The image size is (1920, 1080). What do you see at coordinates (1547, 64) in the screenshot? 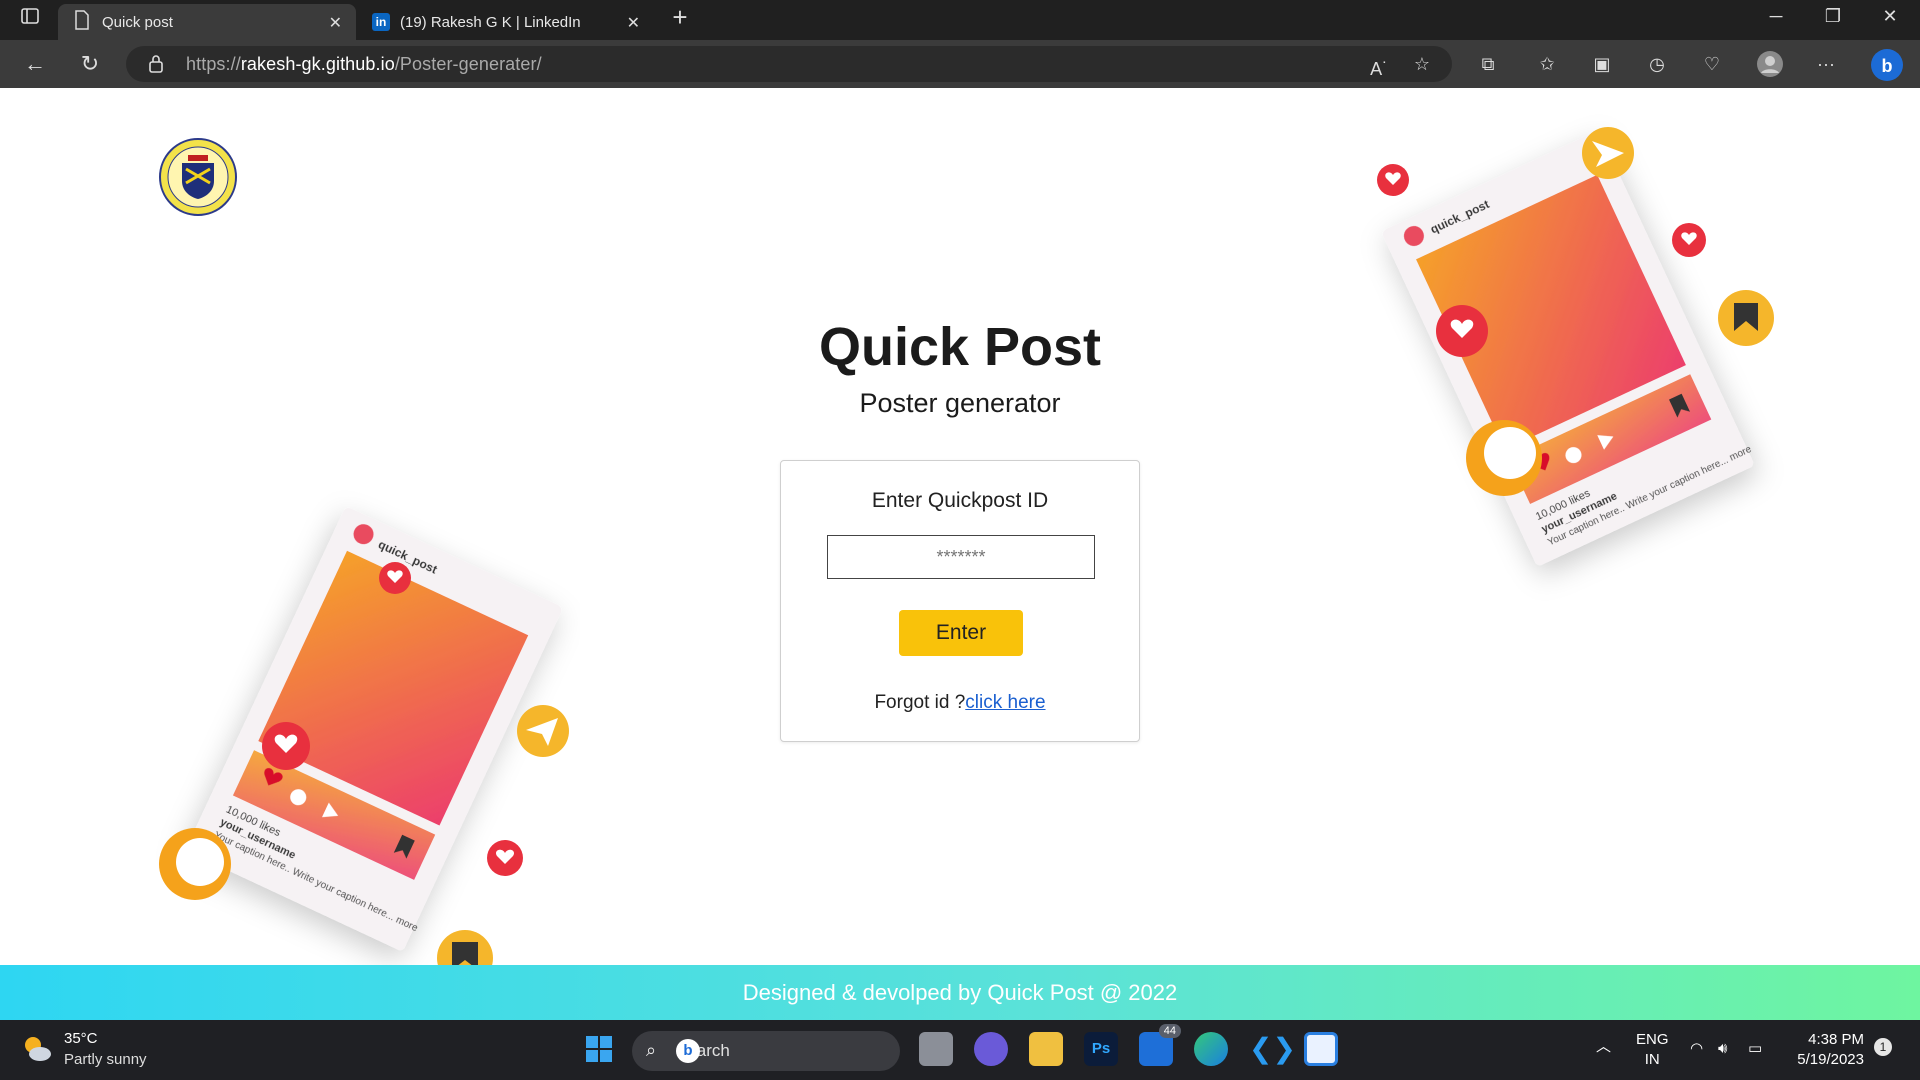
I see `favorites-icon: ✩` at bounding box center [1547, 64].